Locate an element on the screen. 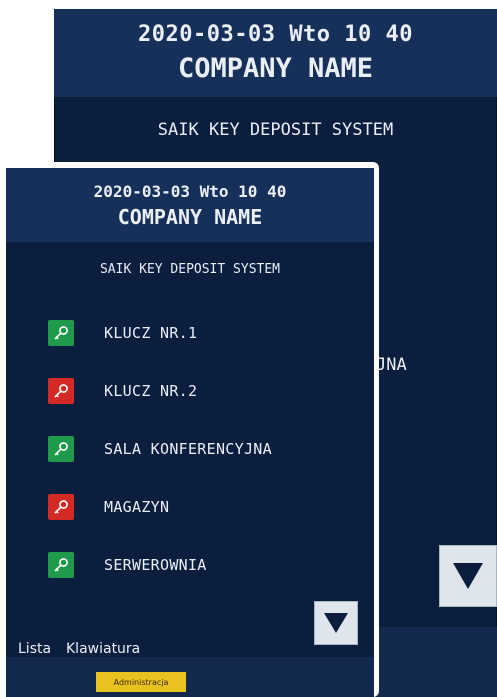 The height and width of the screenshot is (697, 497). tab-klawiatura: Klawiatura is located at coordinates (103, 649).